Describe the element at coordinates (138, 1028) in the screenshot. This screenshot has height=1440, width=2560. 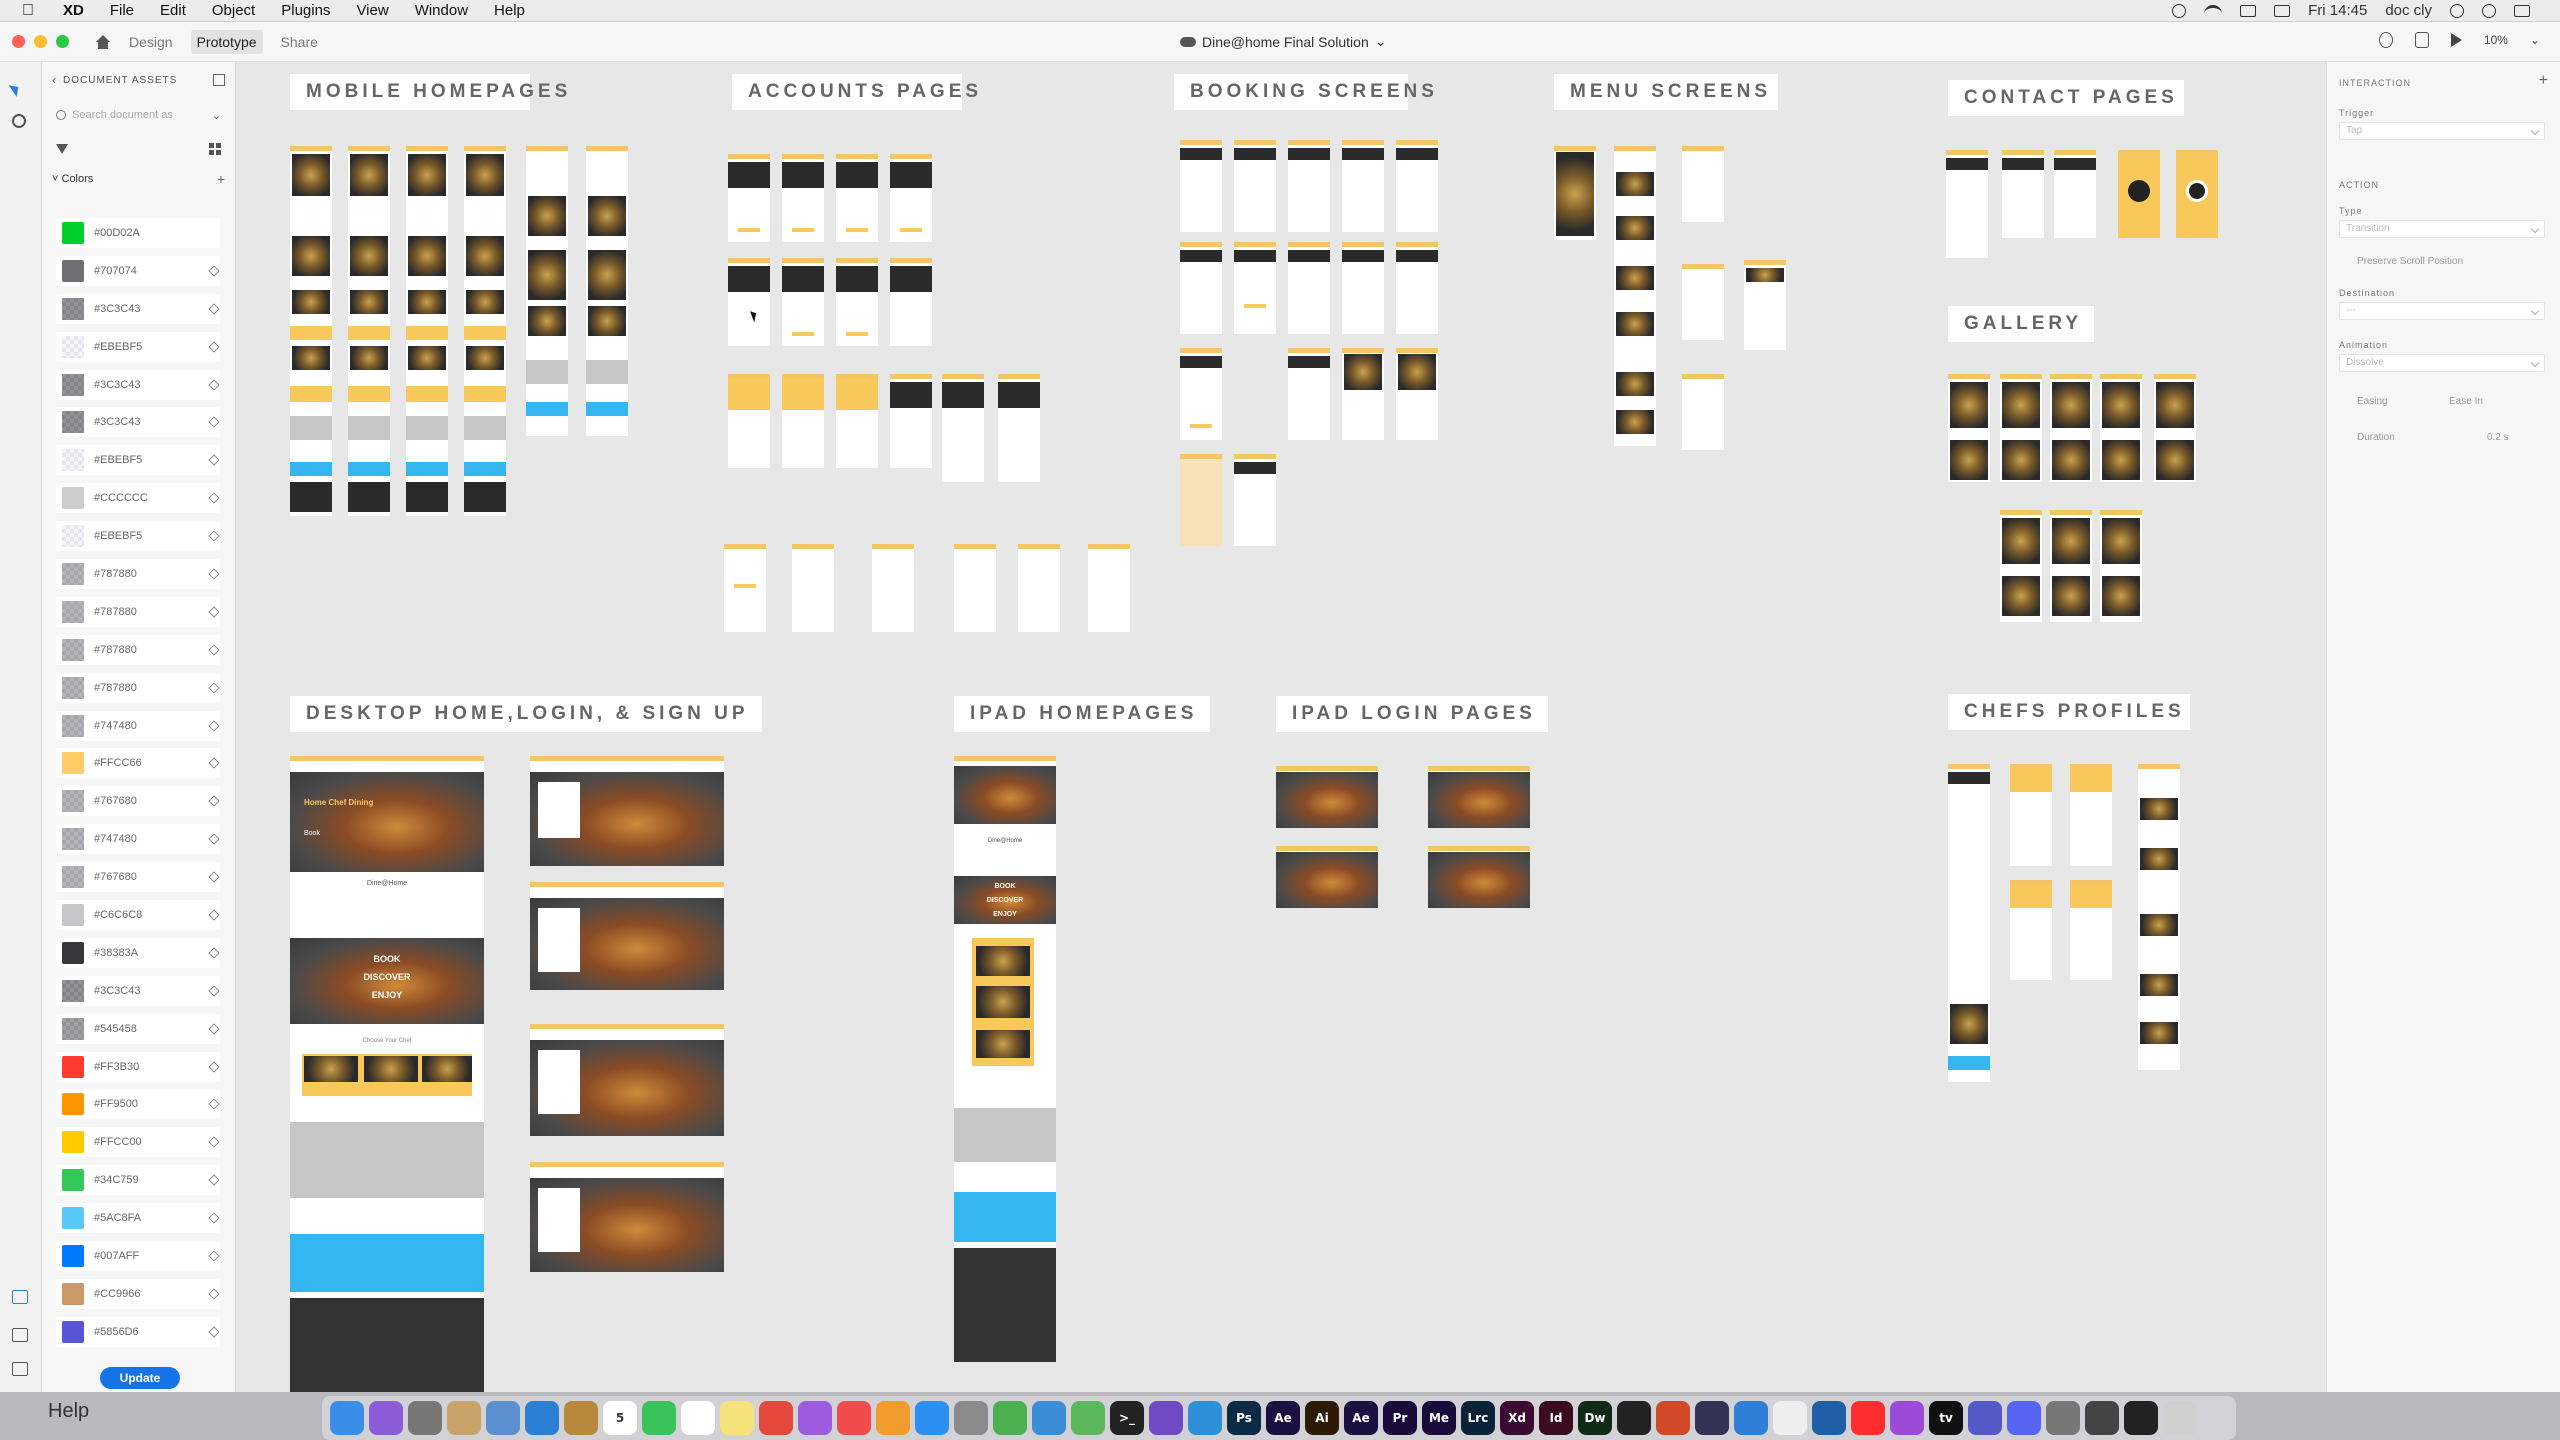
I see `color-swatch-item: #545458` at that location.